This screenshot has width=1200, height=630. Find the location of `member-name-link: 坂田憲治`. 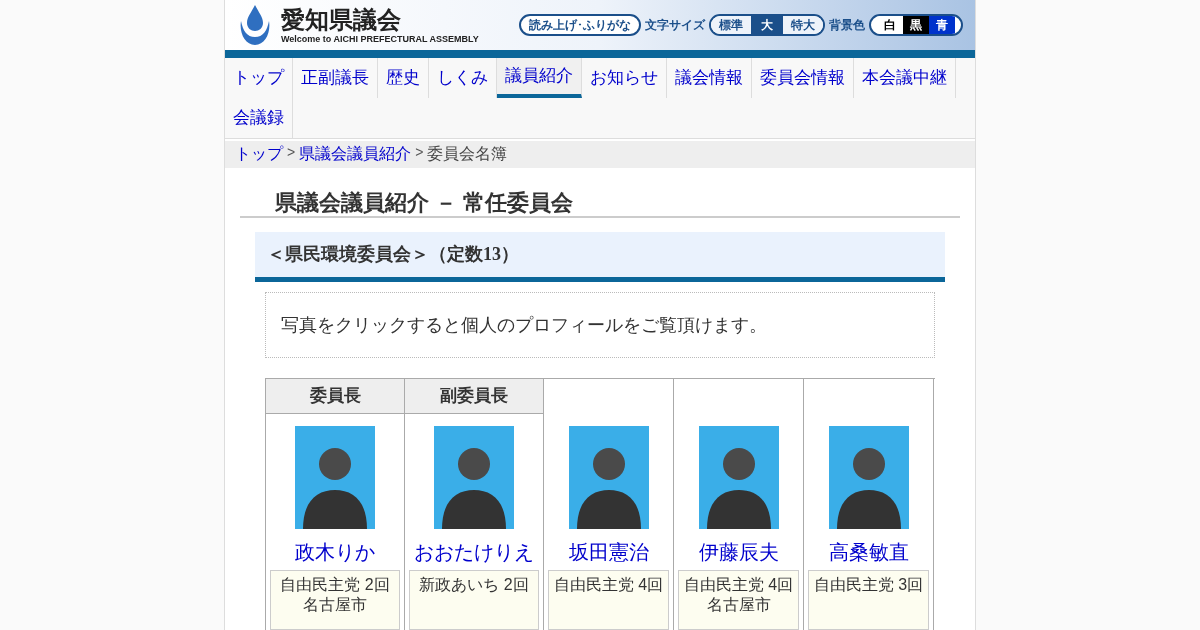

member-name-link: 坂田憲治 is located at coordinates (608, 552).